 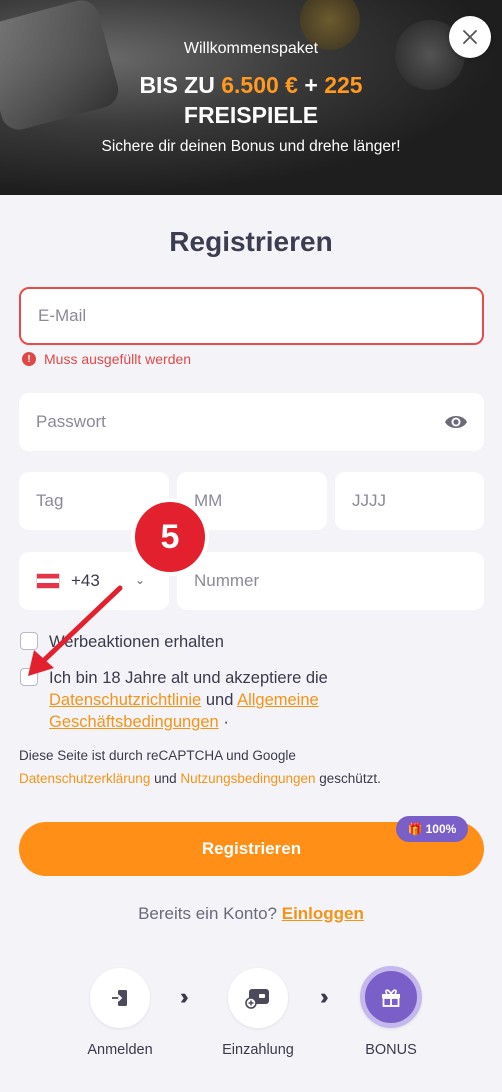 I want to click on terms-prefix: Ich bin 18 Jahre alt und akzeptiere die, so click(x=188, y=678).